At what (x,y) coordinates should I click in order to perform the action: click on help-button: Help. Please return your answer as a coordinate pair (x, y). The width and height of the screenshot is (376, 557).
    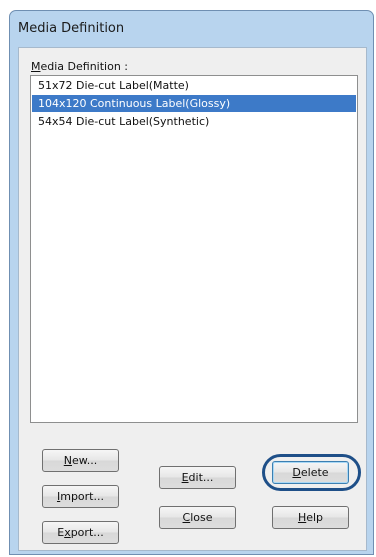
    Looking at the image, I should click on (310, 517).